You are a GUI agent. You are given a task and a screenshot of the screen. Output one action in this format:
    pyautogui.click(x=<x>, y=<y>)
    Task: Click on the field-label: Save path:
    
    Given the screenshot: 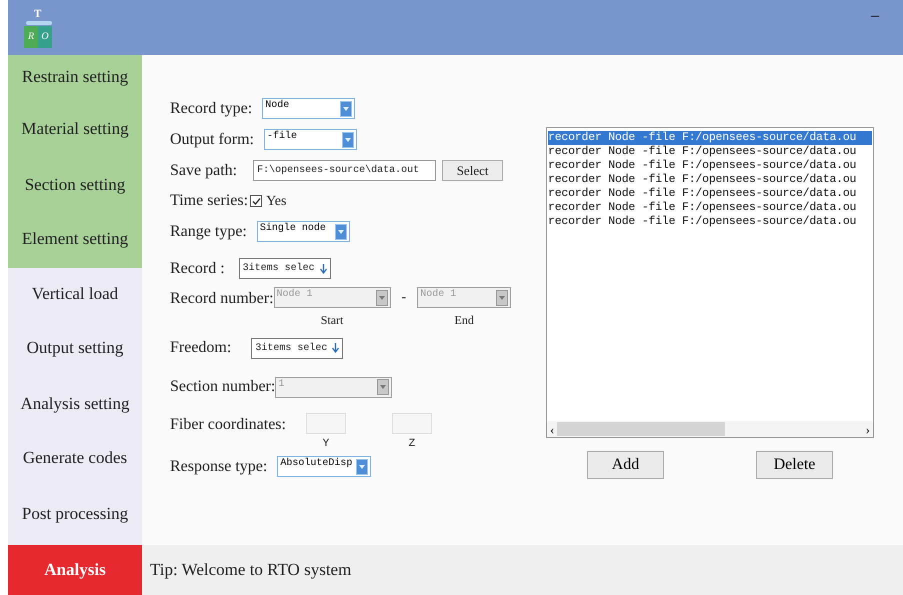 What is the action you would take?
    pyautogui.click(x=204, y=170)
    